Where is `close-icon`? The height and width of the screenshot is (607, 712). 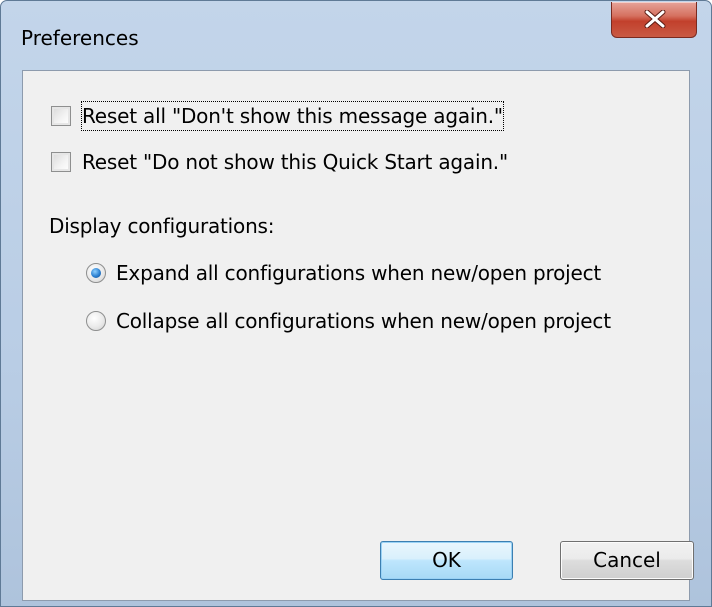 close-icon is located at coordinates (655, 19).